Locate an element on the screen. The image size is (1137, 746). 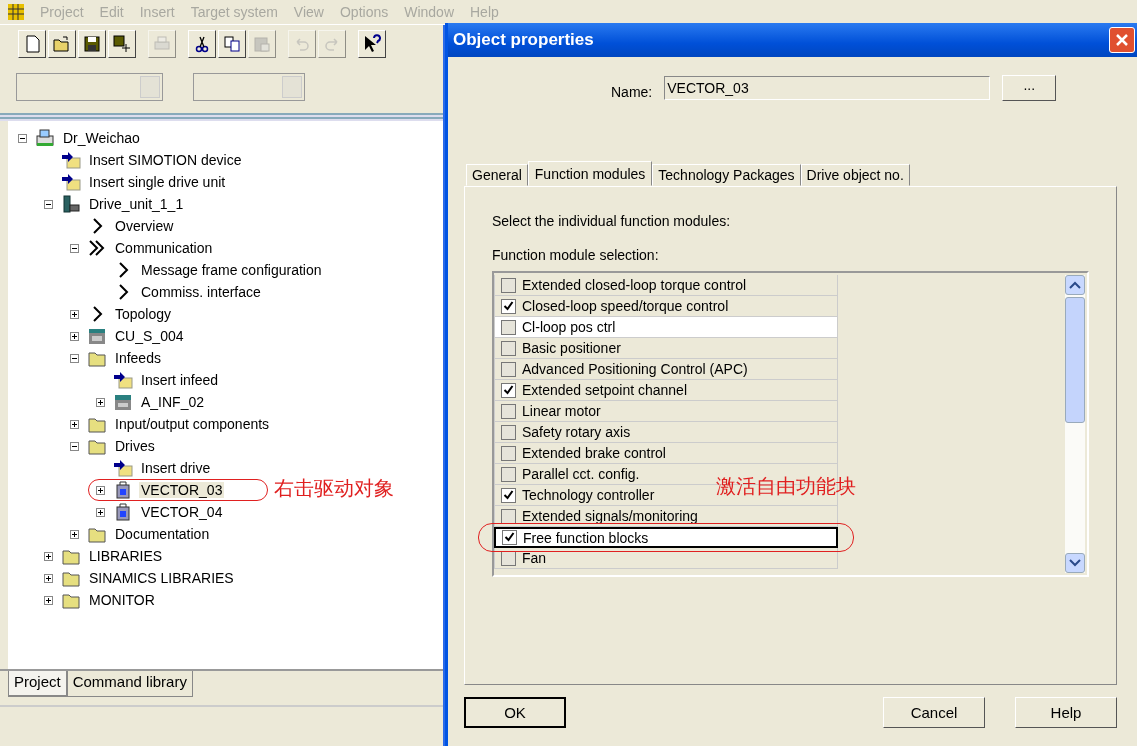
dialog-button: Cancel is located at coordinates (934, 712).